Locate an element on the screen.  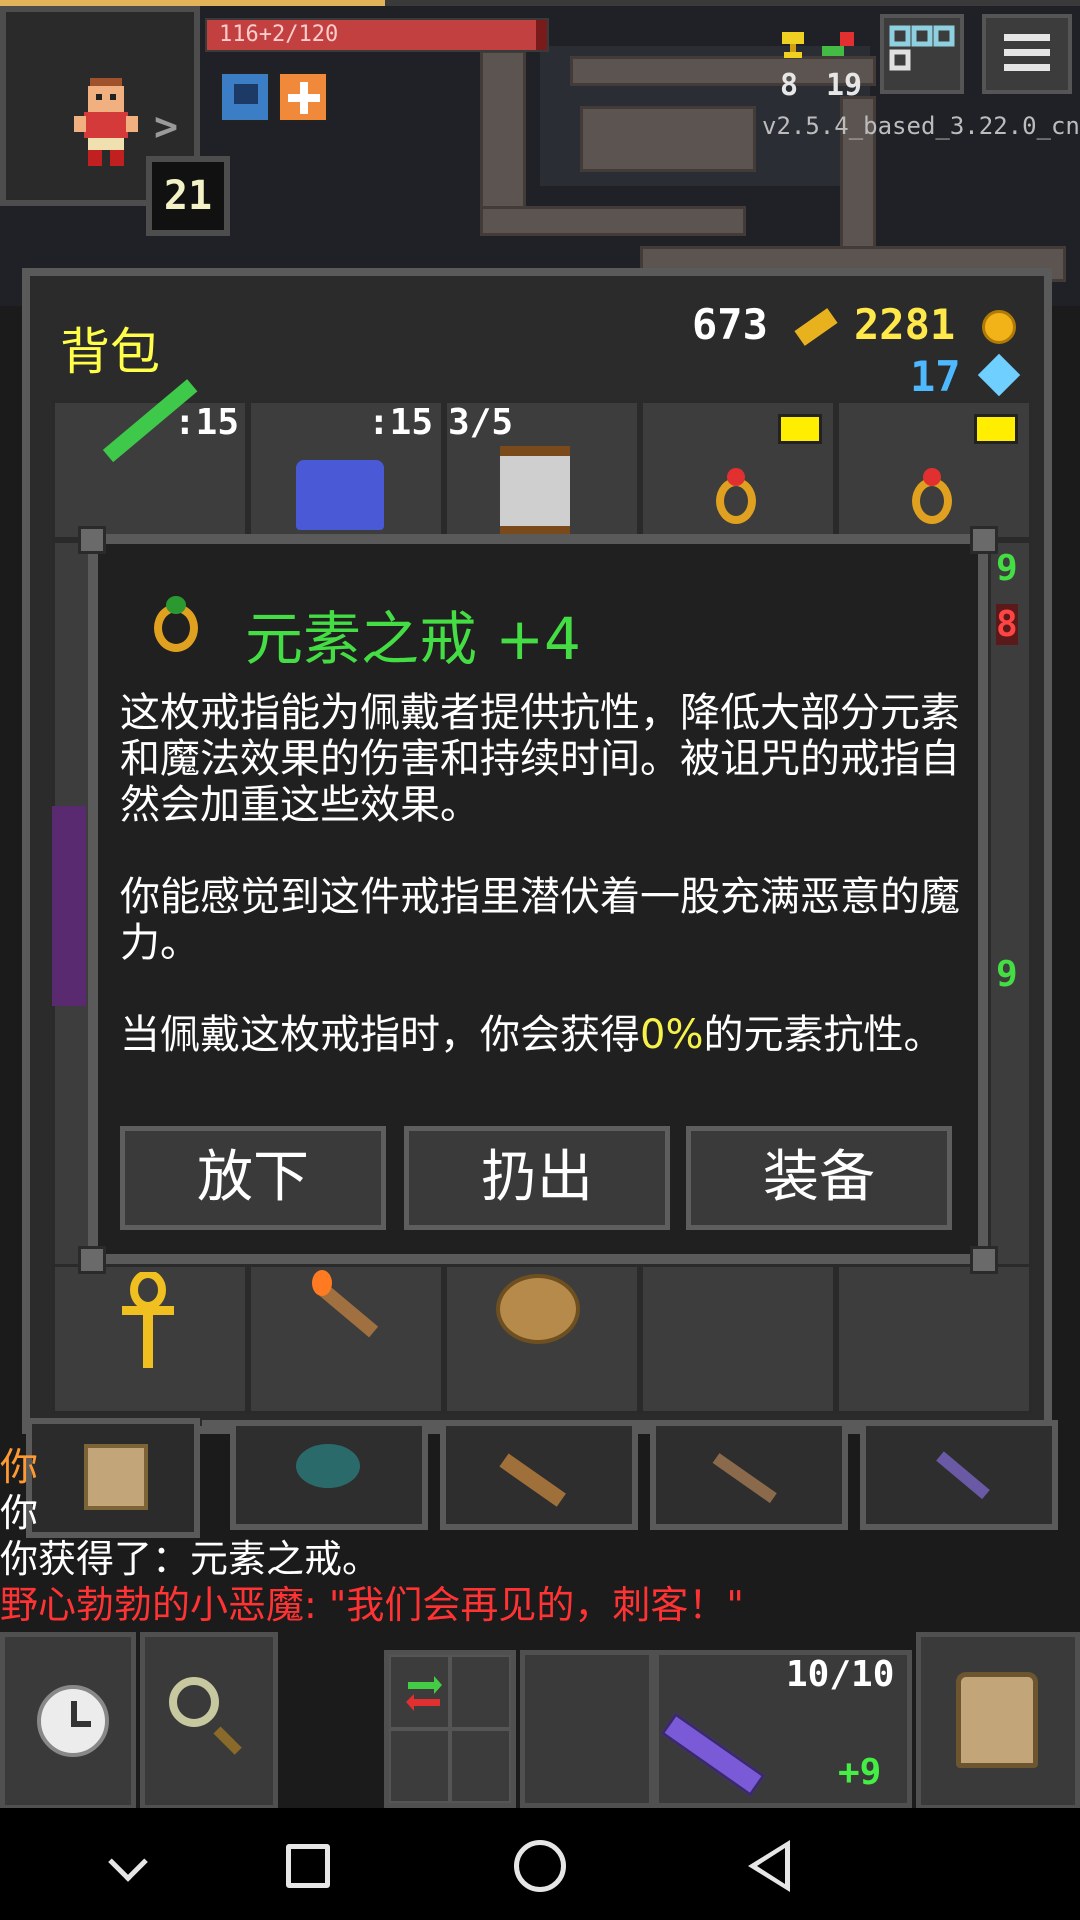
health-text: 116+2/120 is located at coordinates (279, 34).